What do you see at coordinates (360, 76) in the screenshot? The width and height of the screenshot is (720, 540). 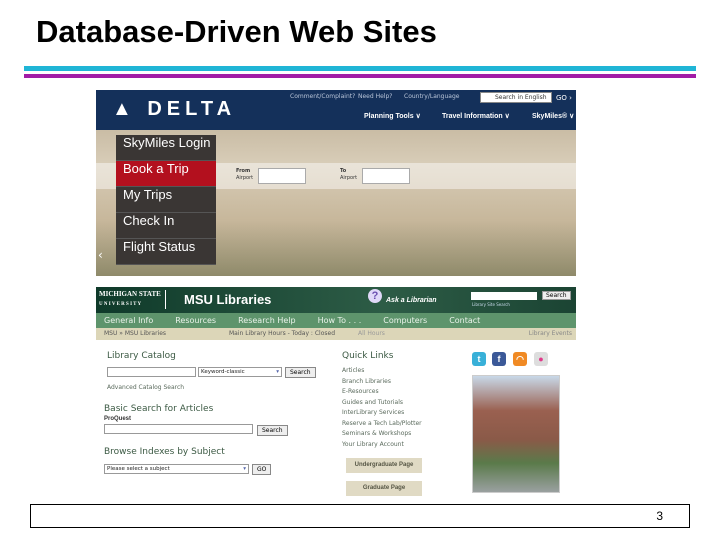 I see `title-rule-purple` at bounding box center [360, 76].